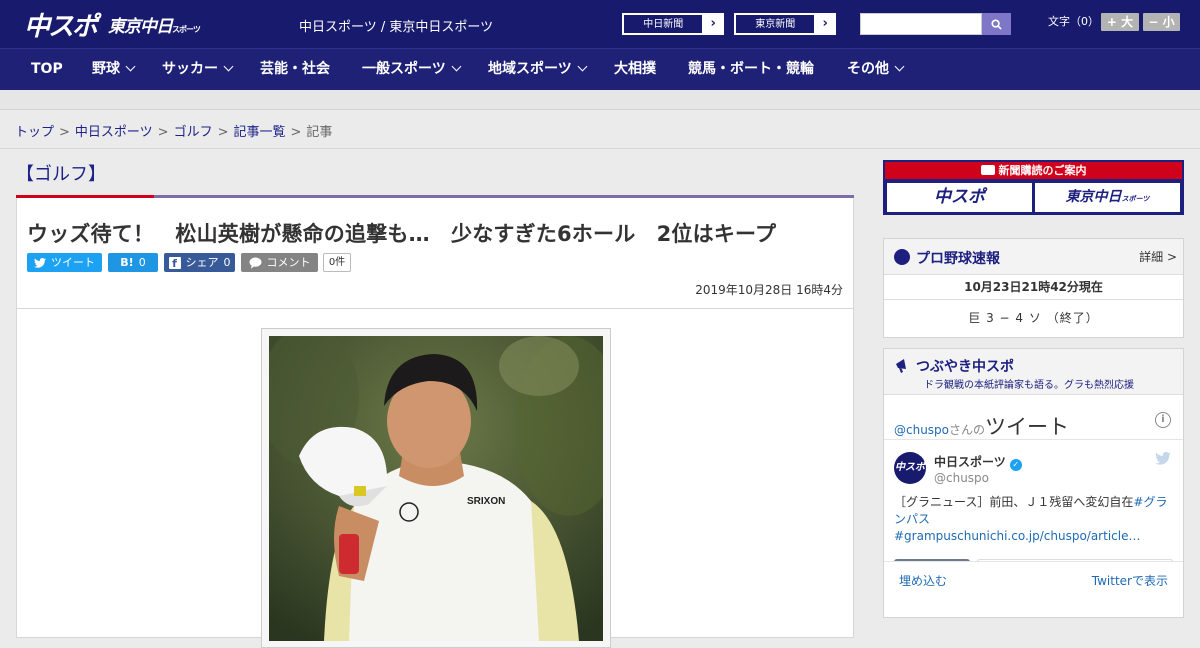 The height and width of the screenshot is (648, 1200). I want to click on twitter-panel-title: つぶやき中スポ, so click(965, 367).